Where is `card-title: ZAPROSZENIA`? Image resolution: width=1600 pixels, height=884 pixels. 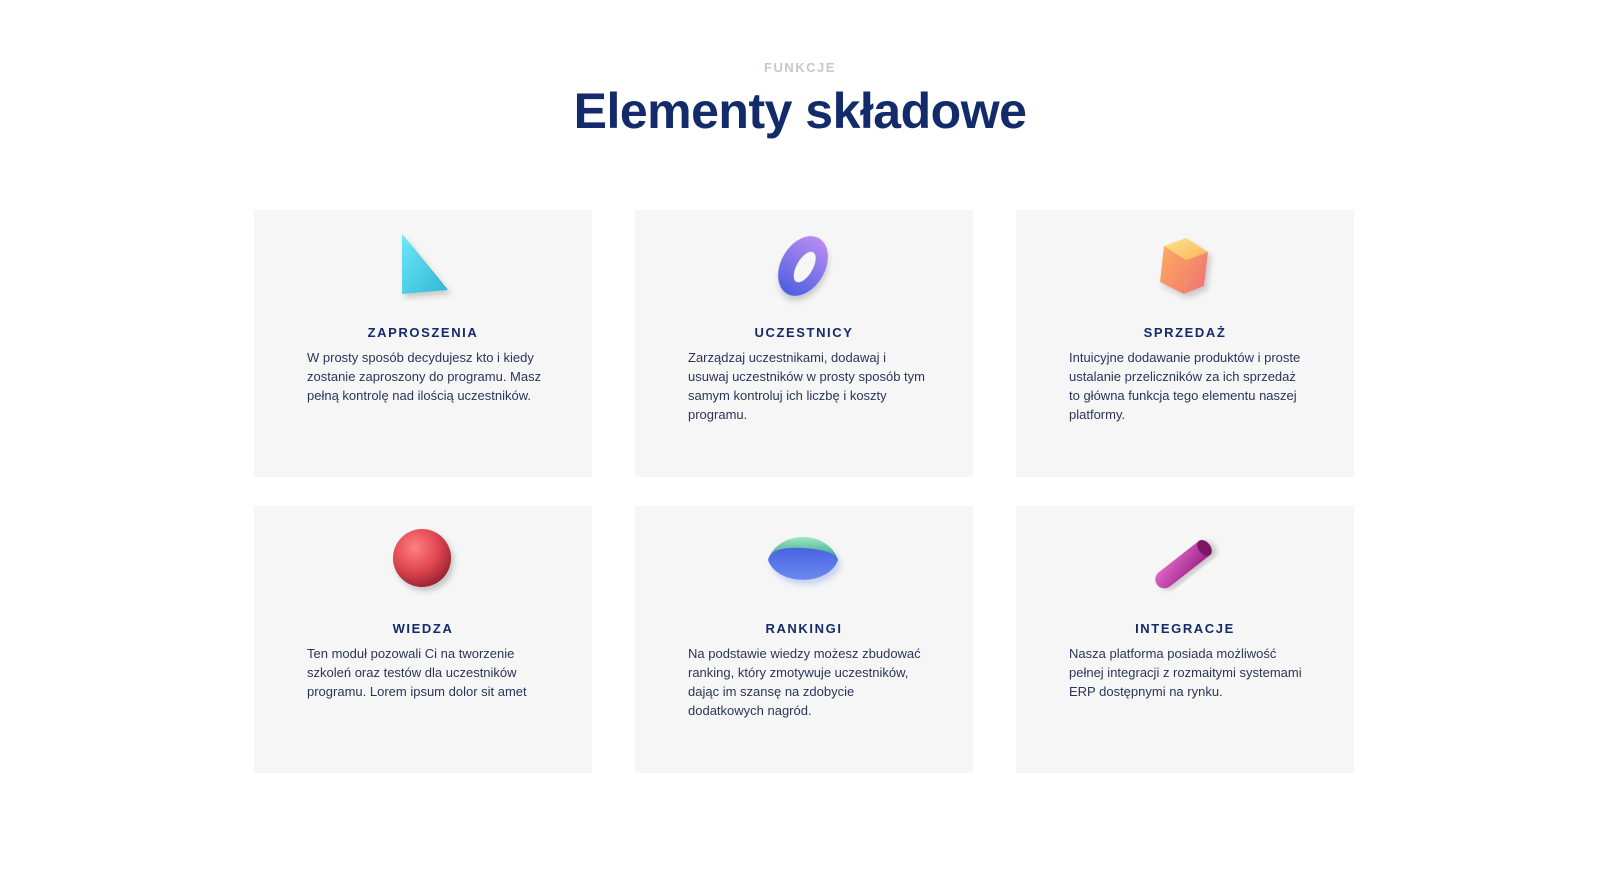
card-title: ZAPROSZENIA is located at coordinates (423, 332).